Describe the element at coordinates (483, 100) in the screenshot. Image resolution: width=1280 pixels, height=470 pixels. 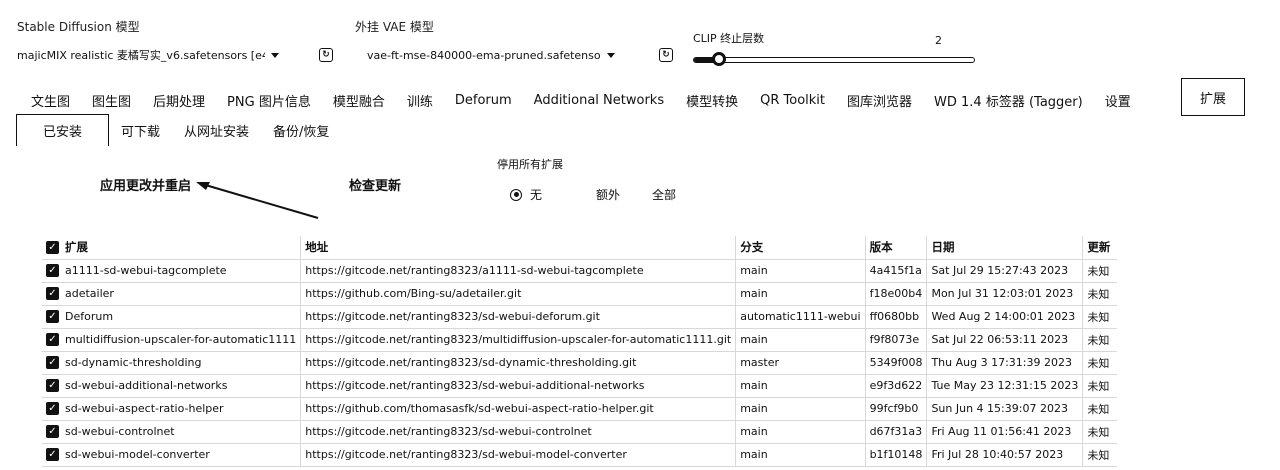
I see `tab-deforum: Deforum` at that location.